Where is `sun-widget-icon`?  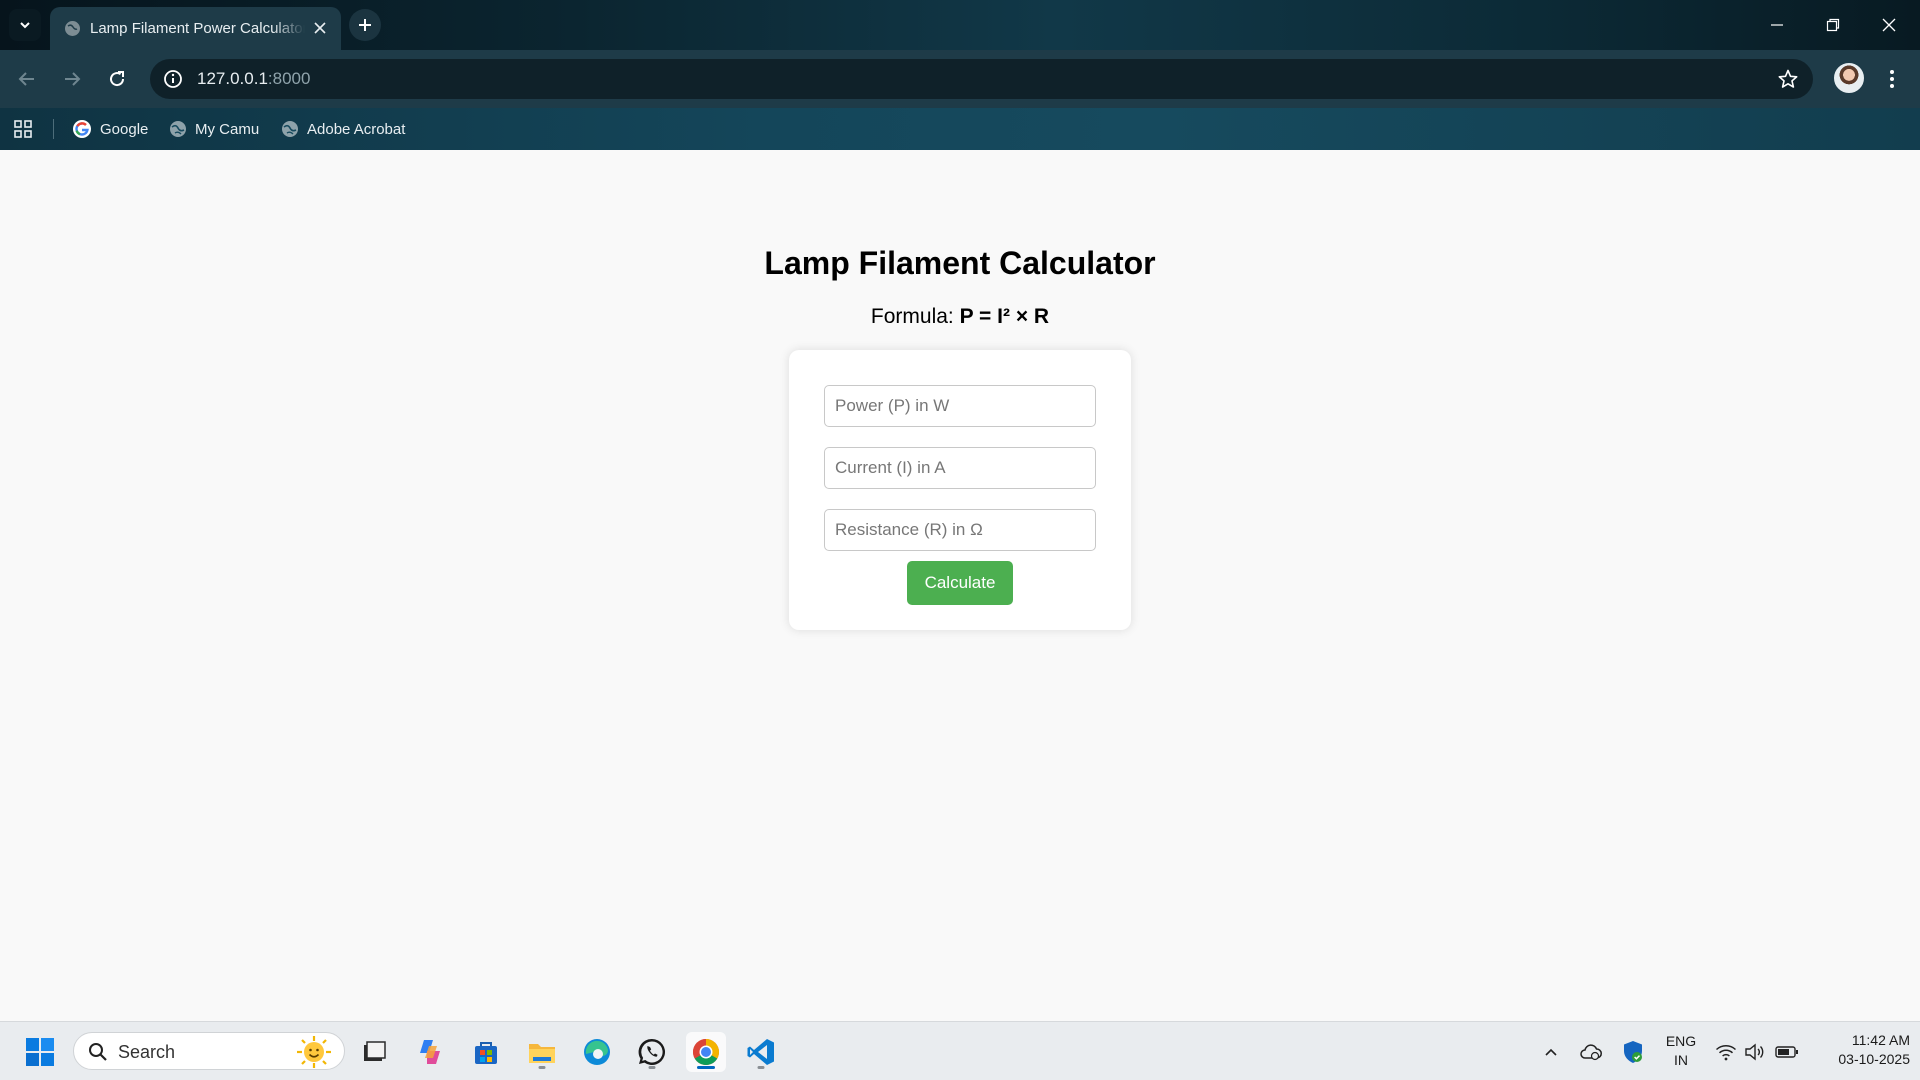
sun-widget-icon is located at coordinates (314, 1052).